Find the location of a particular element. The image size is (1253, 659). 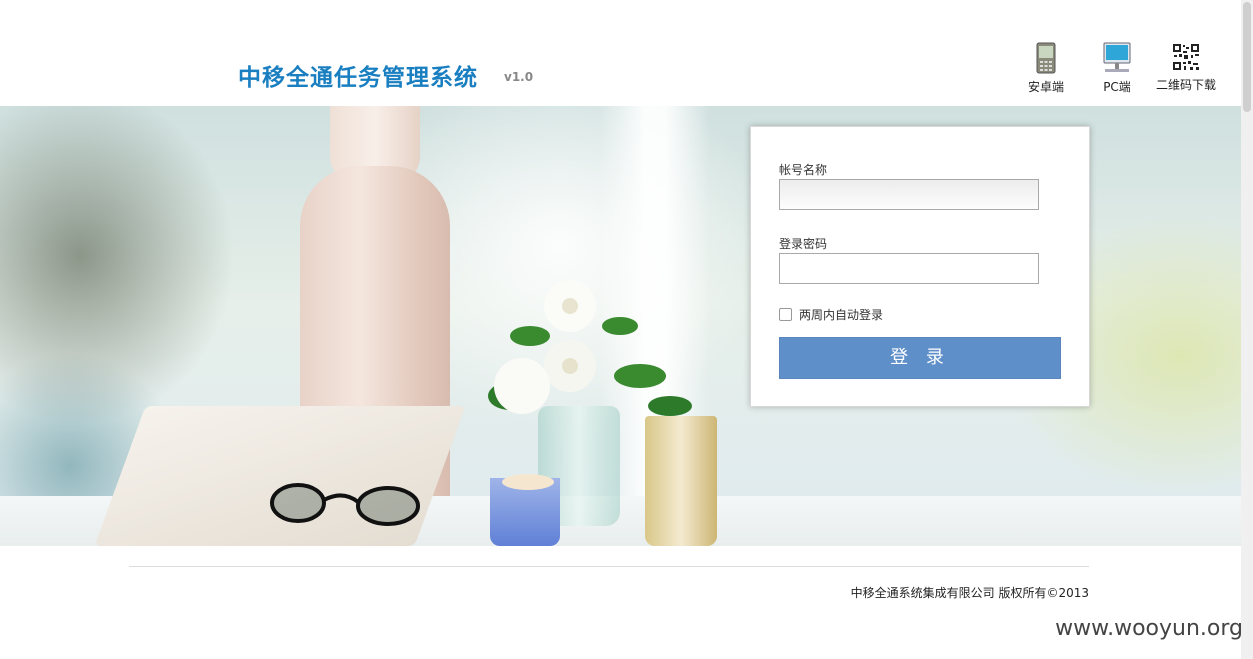

android-phone-icon is located at coordinates (1046, 58).